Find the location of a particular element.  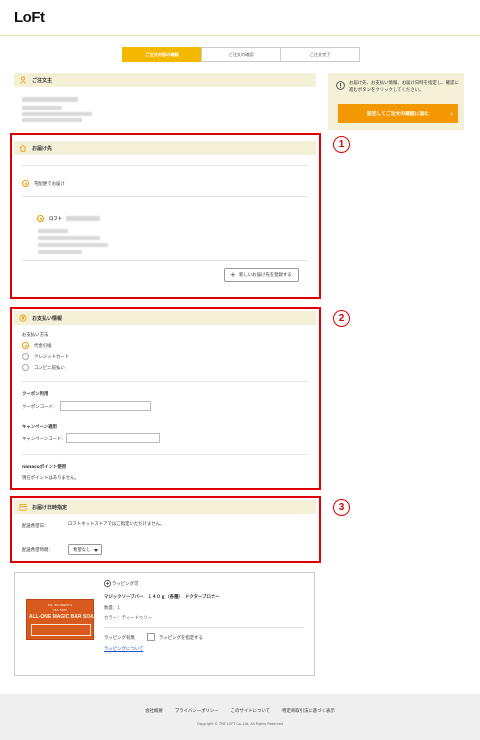

annotation-number-3: 3 is located at coordinates (341, 507).